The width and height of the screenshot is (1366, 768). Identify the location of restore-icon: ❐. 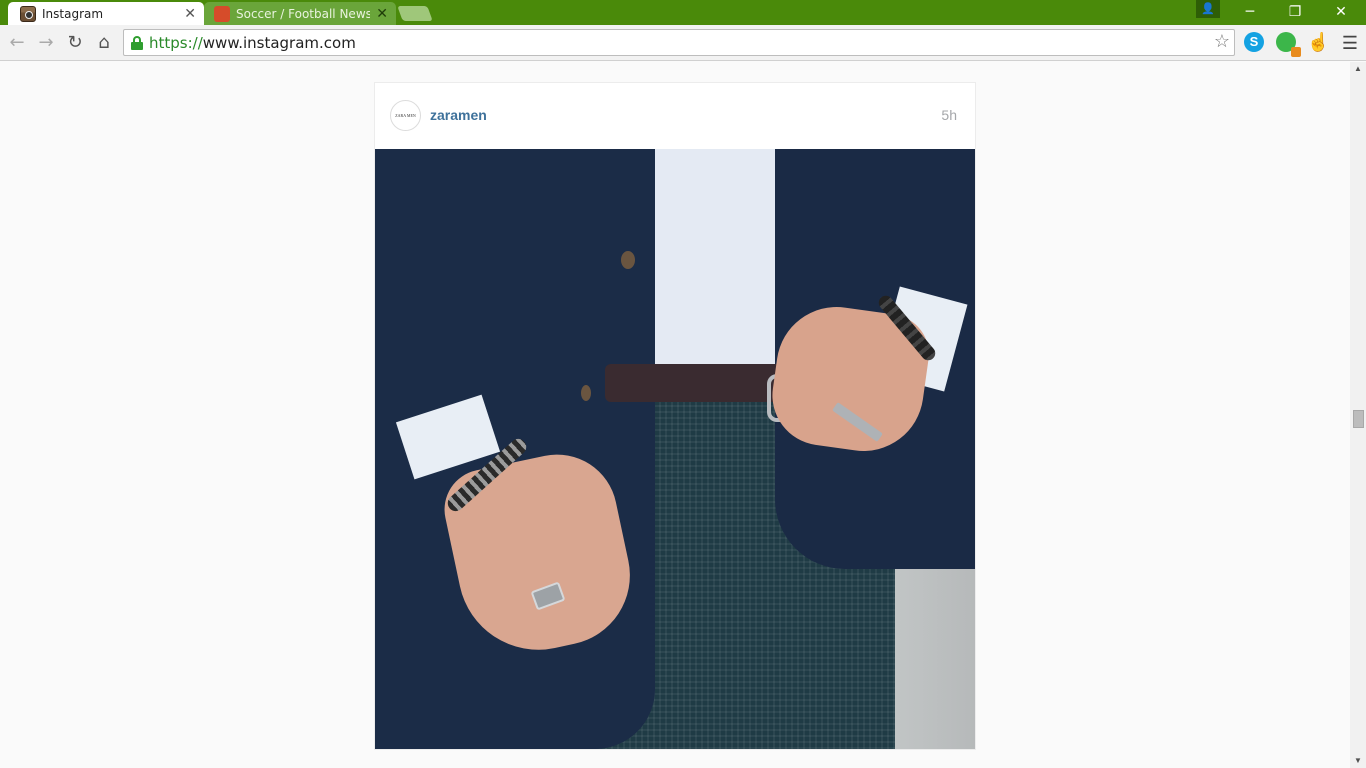
(1295, 12).